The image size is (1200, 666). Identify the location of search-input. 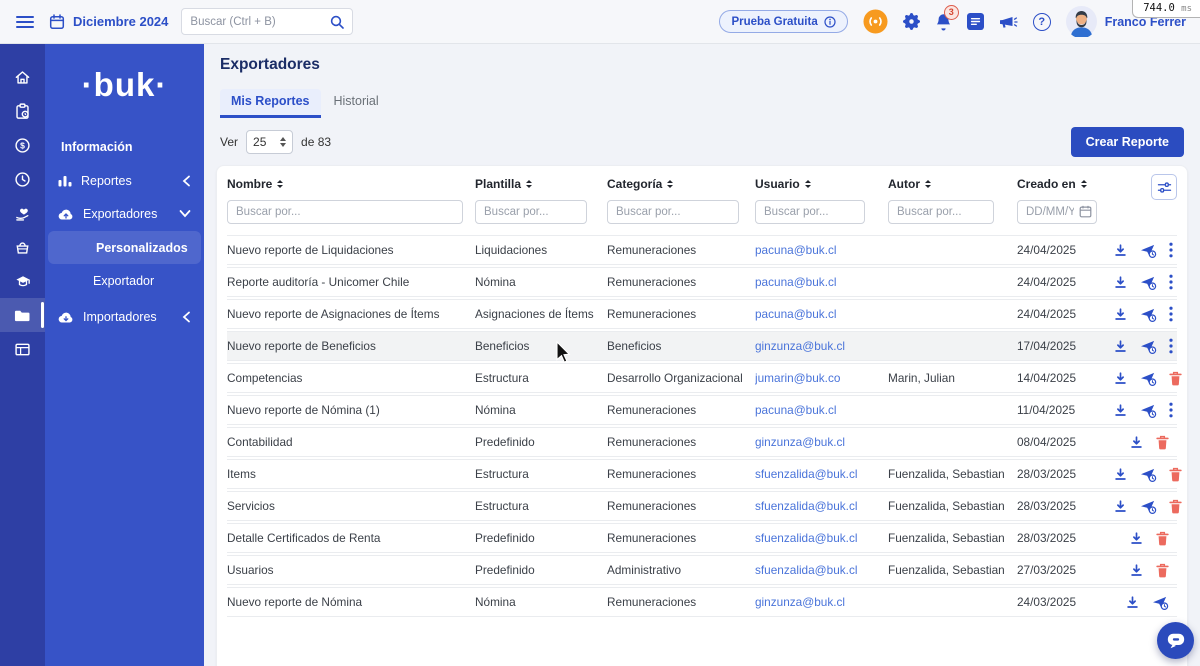
(257, 21).